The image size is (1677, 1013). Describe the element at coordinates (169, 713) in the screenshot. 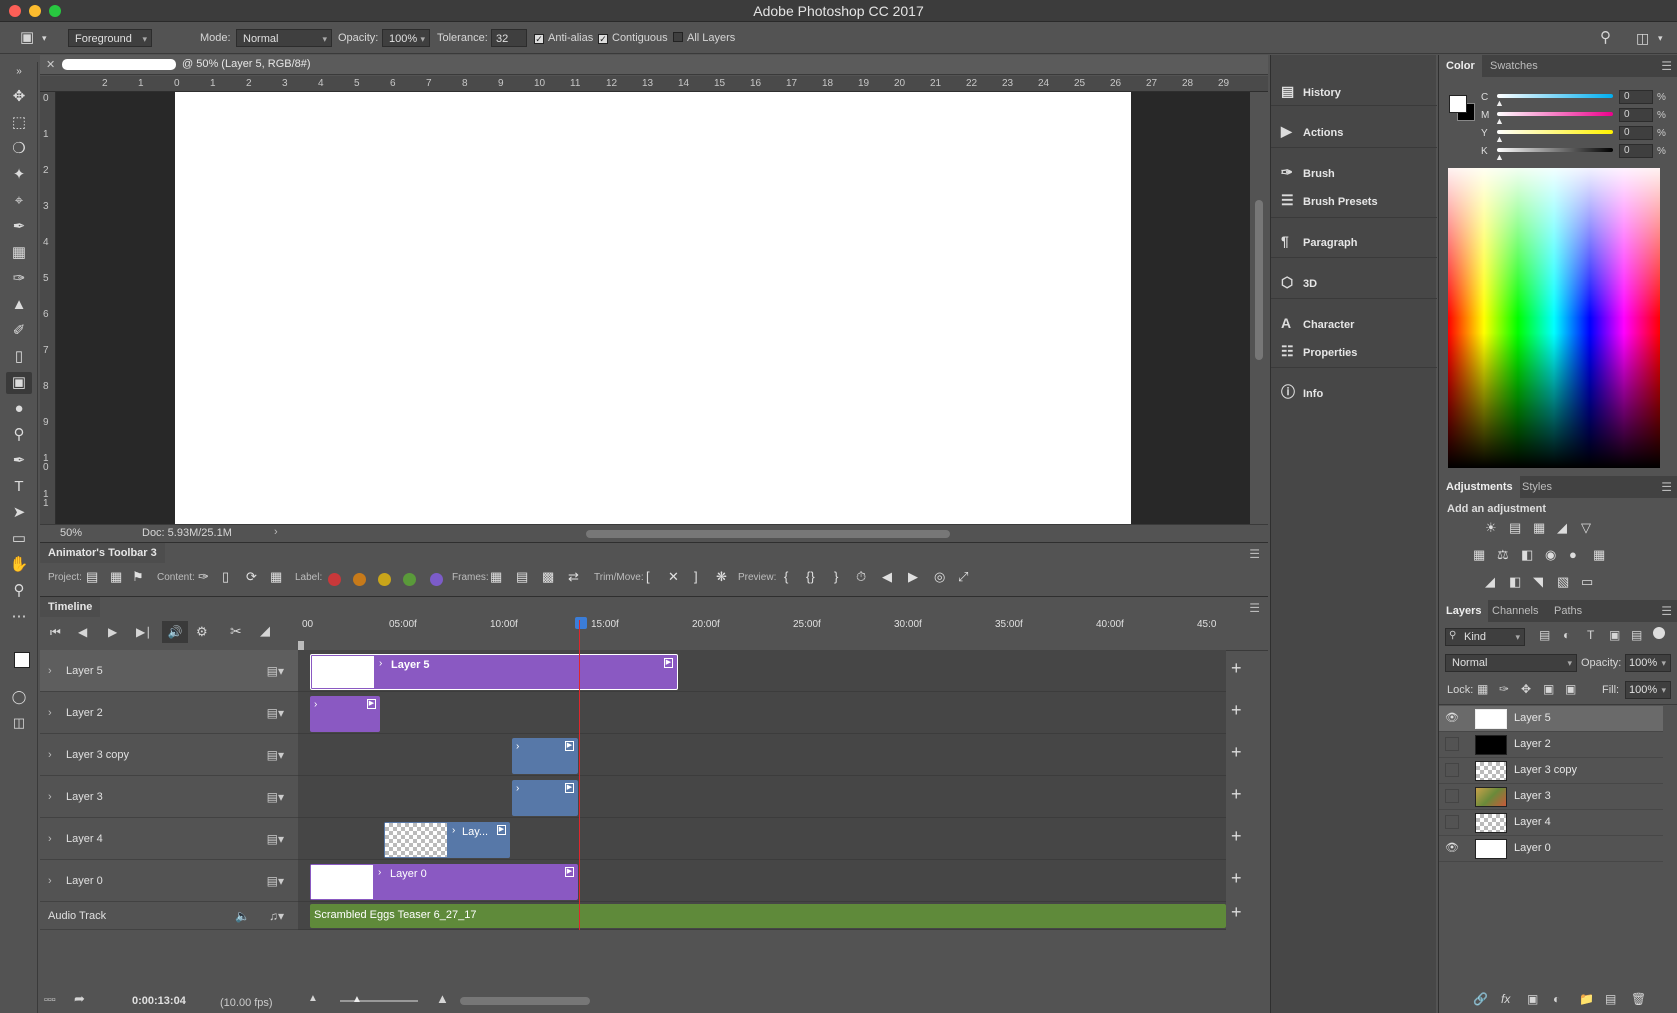

I see `track-layer-2: › Layer 2 ▤▾` at that location.